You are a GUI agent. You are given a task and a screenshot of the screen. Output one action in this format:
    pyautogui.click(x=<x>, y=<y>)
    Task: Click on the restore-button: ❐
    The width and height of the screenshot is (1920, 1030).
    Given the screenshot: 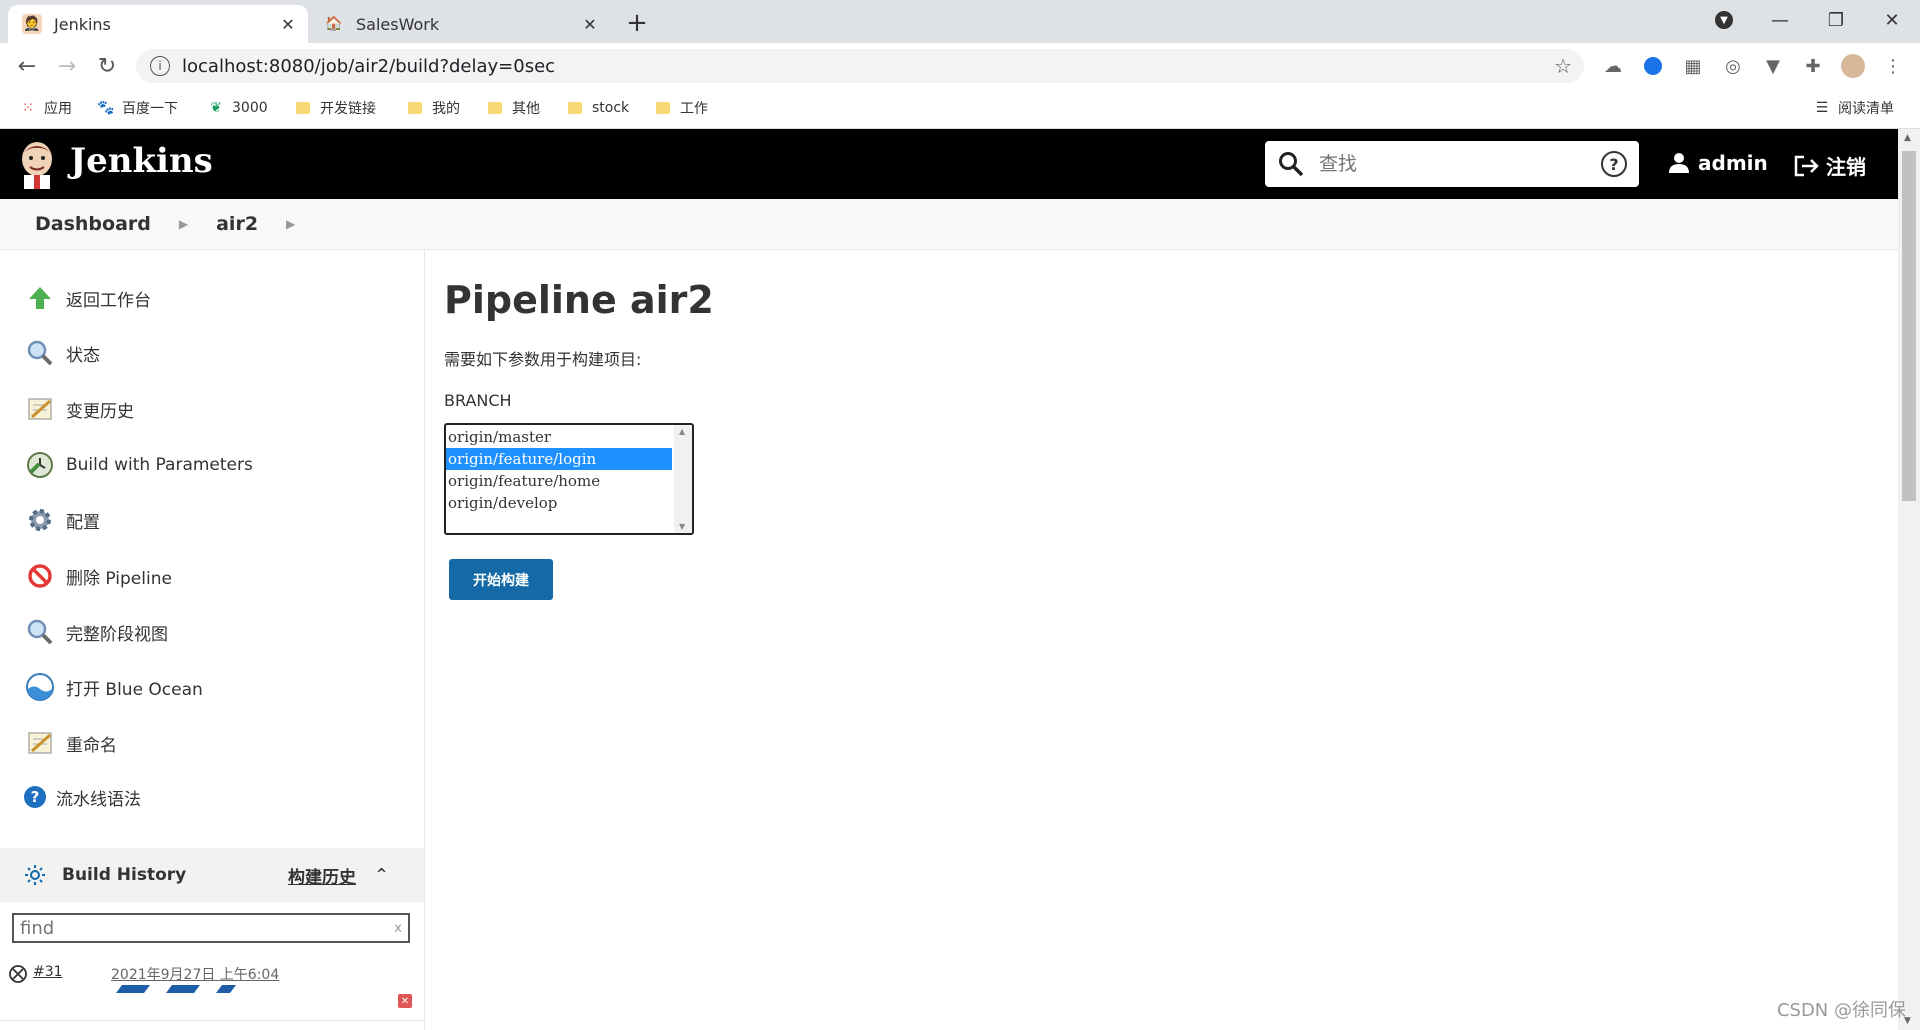 What is the action you would take?
    pyautogui.click(x=1836, y=20)
    